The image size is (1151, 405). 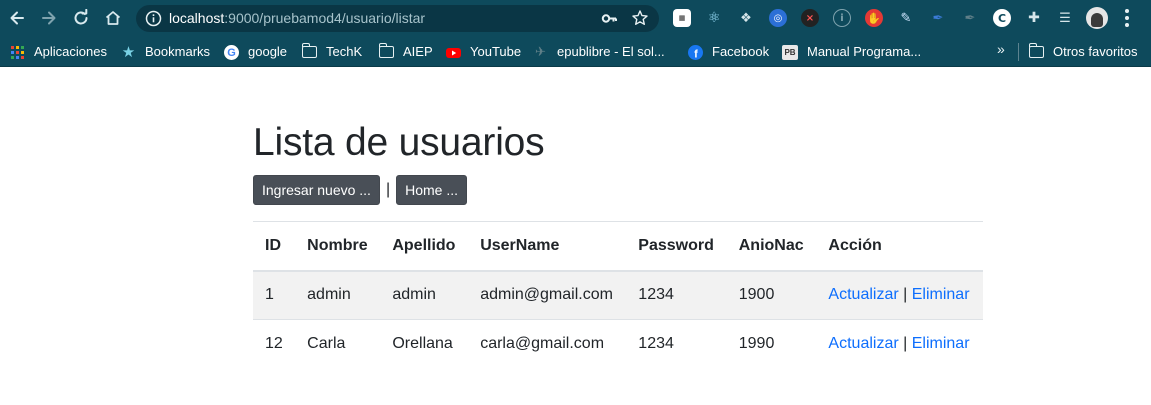 What do you see at coordinates (547, 246) in the screenshot?
I see `column-header-username: UserName` at bounding box center [547, 246].